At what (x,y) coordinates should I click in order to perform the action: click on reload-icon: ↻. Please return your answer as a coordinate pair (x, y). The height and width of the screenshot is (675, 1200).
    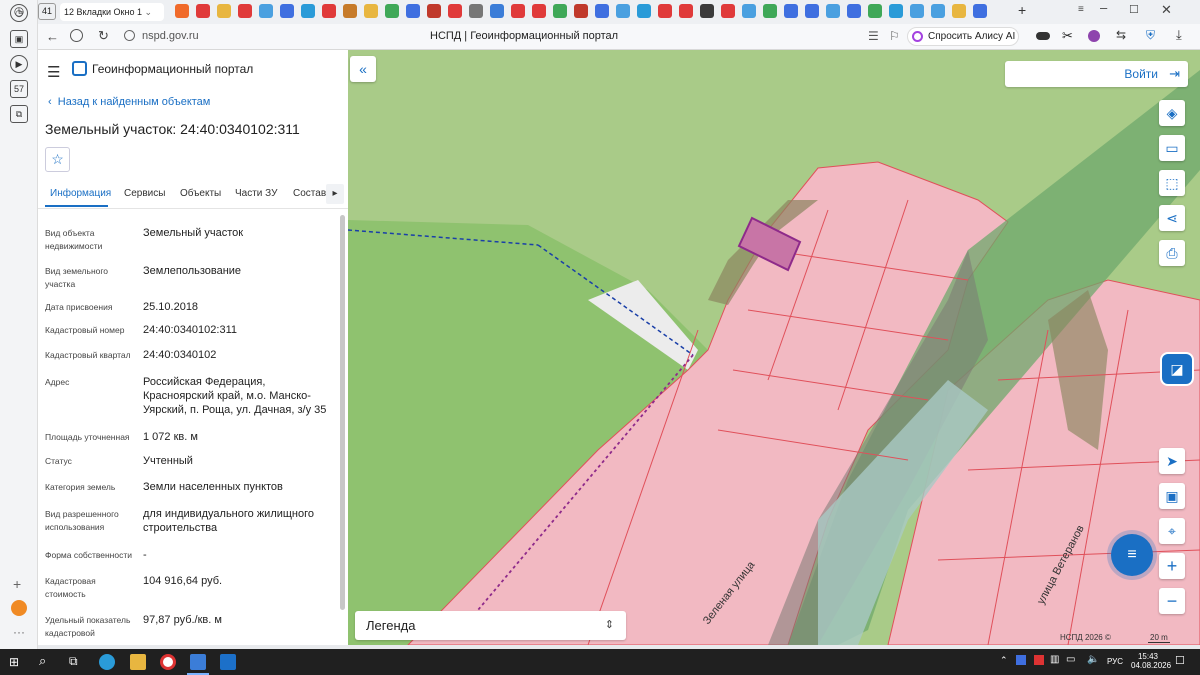
    Looking at the image, I should click on (103, 36).